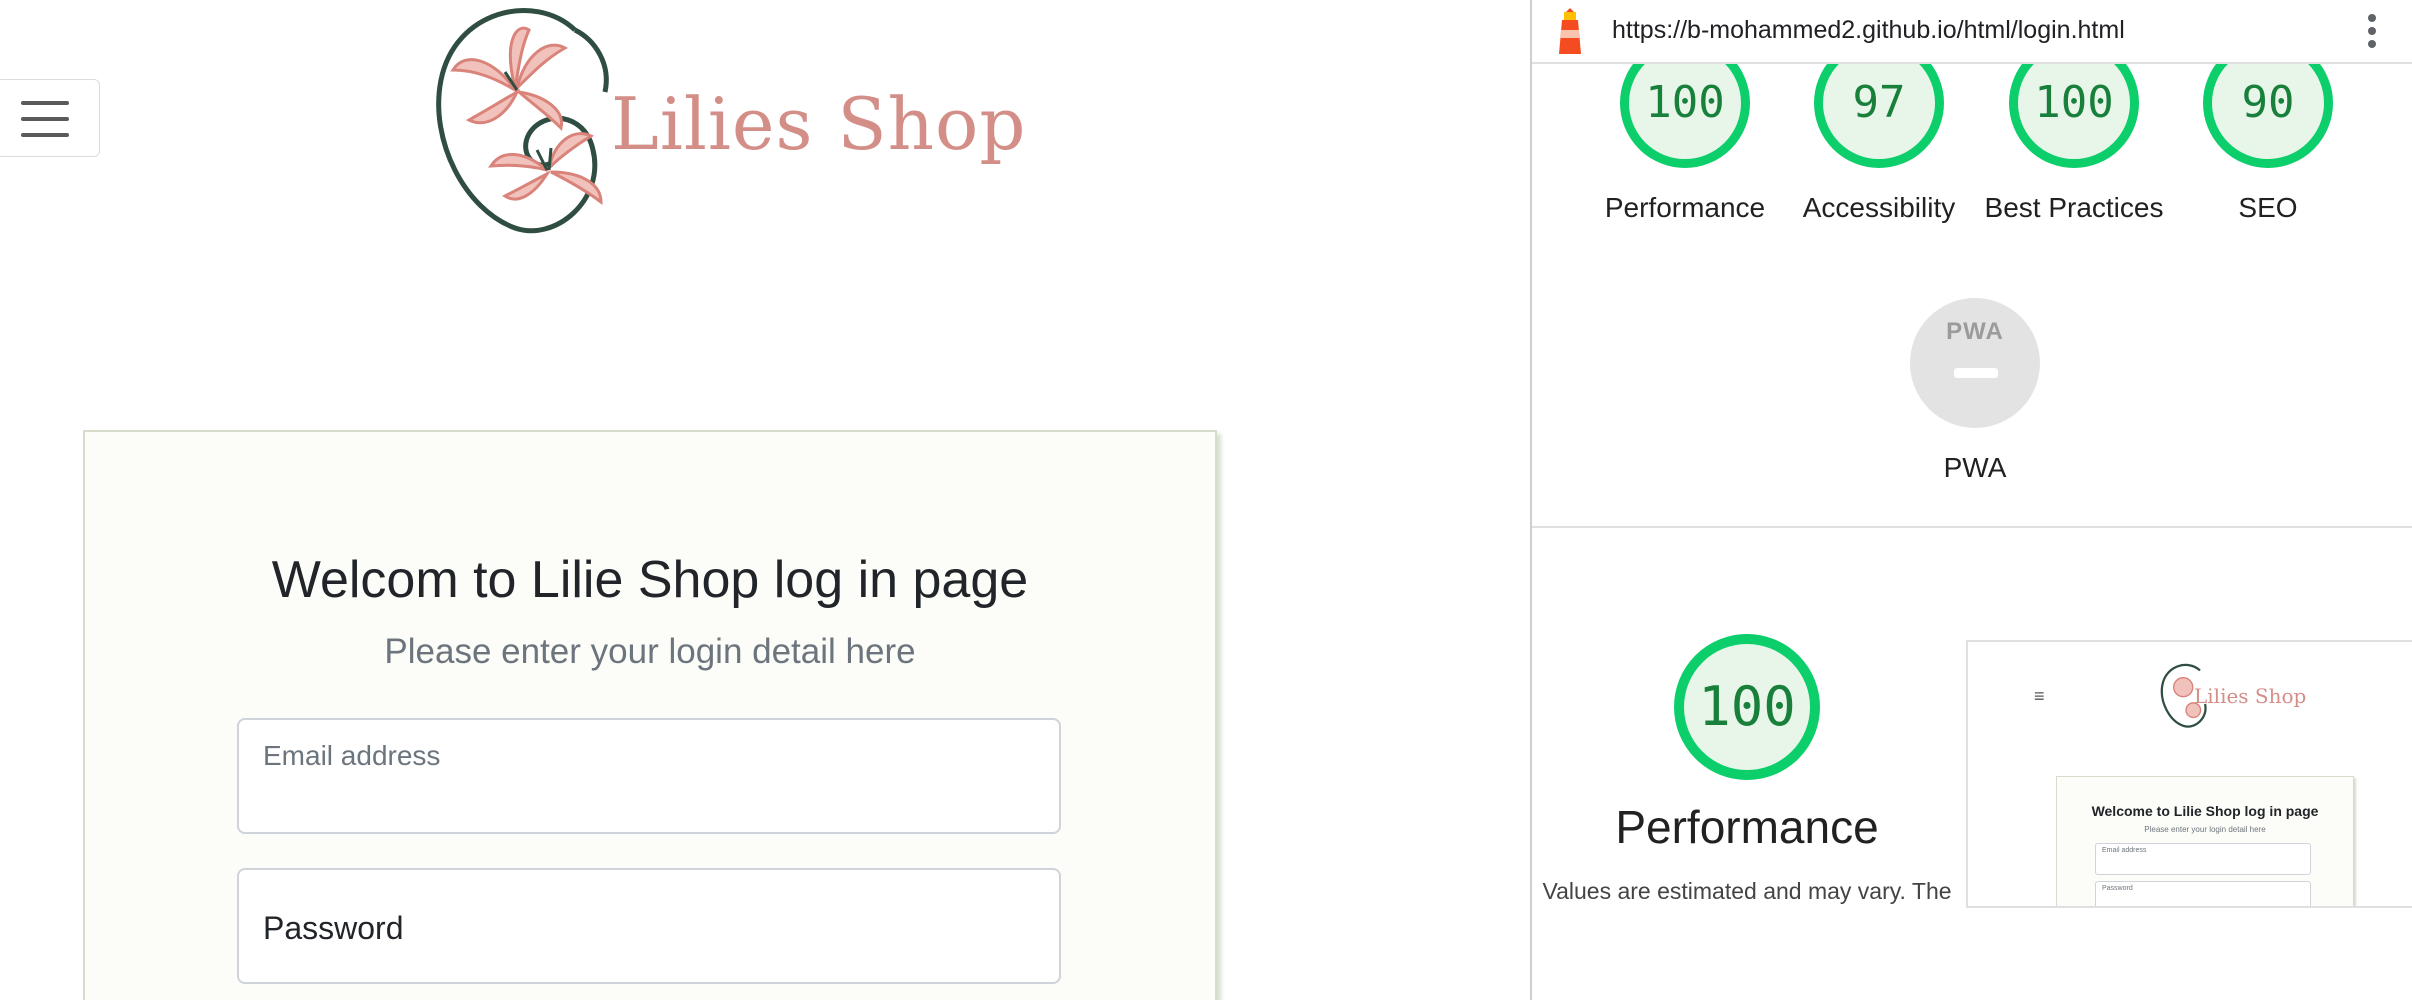 This screenshot has width=2412, height=1000. Describe the element at coordinates (1747, 891) in the screenshot. I see `performance-description: Values are estimated and may vary. The` at that location.